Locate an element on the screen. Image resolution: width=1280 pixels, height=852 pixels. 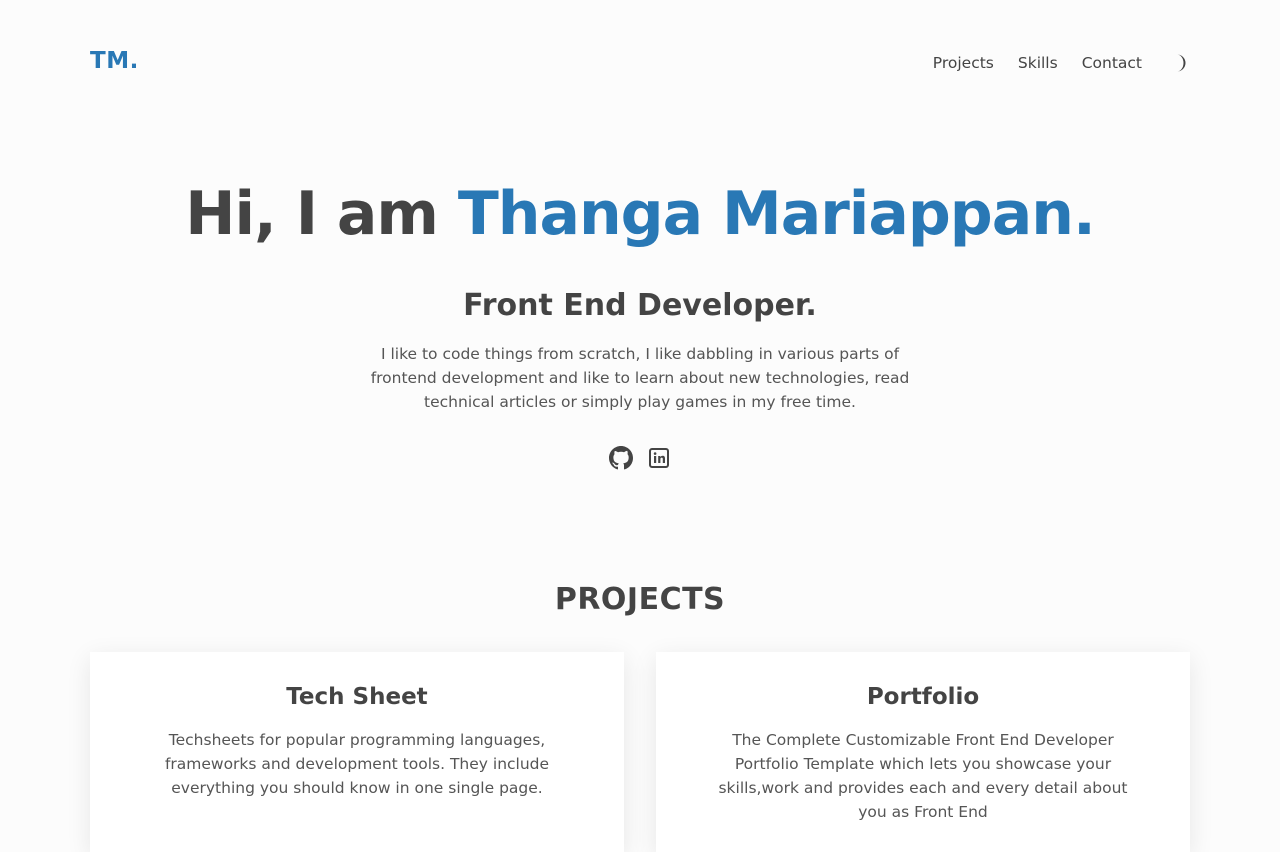
linkedin-link is located at coordinates (659, 458).